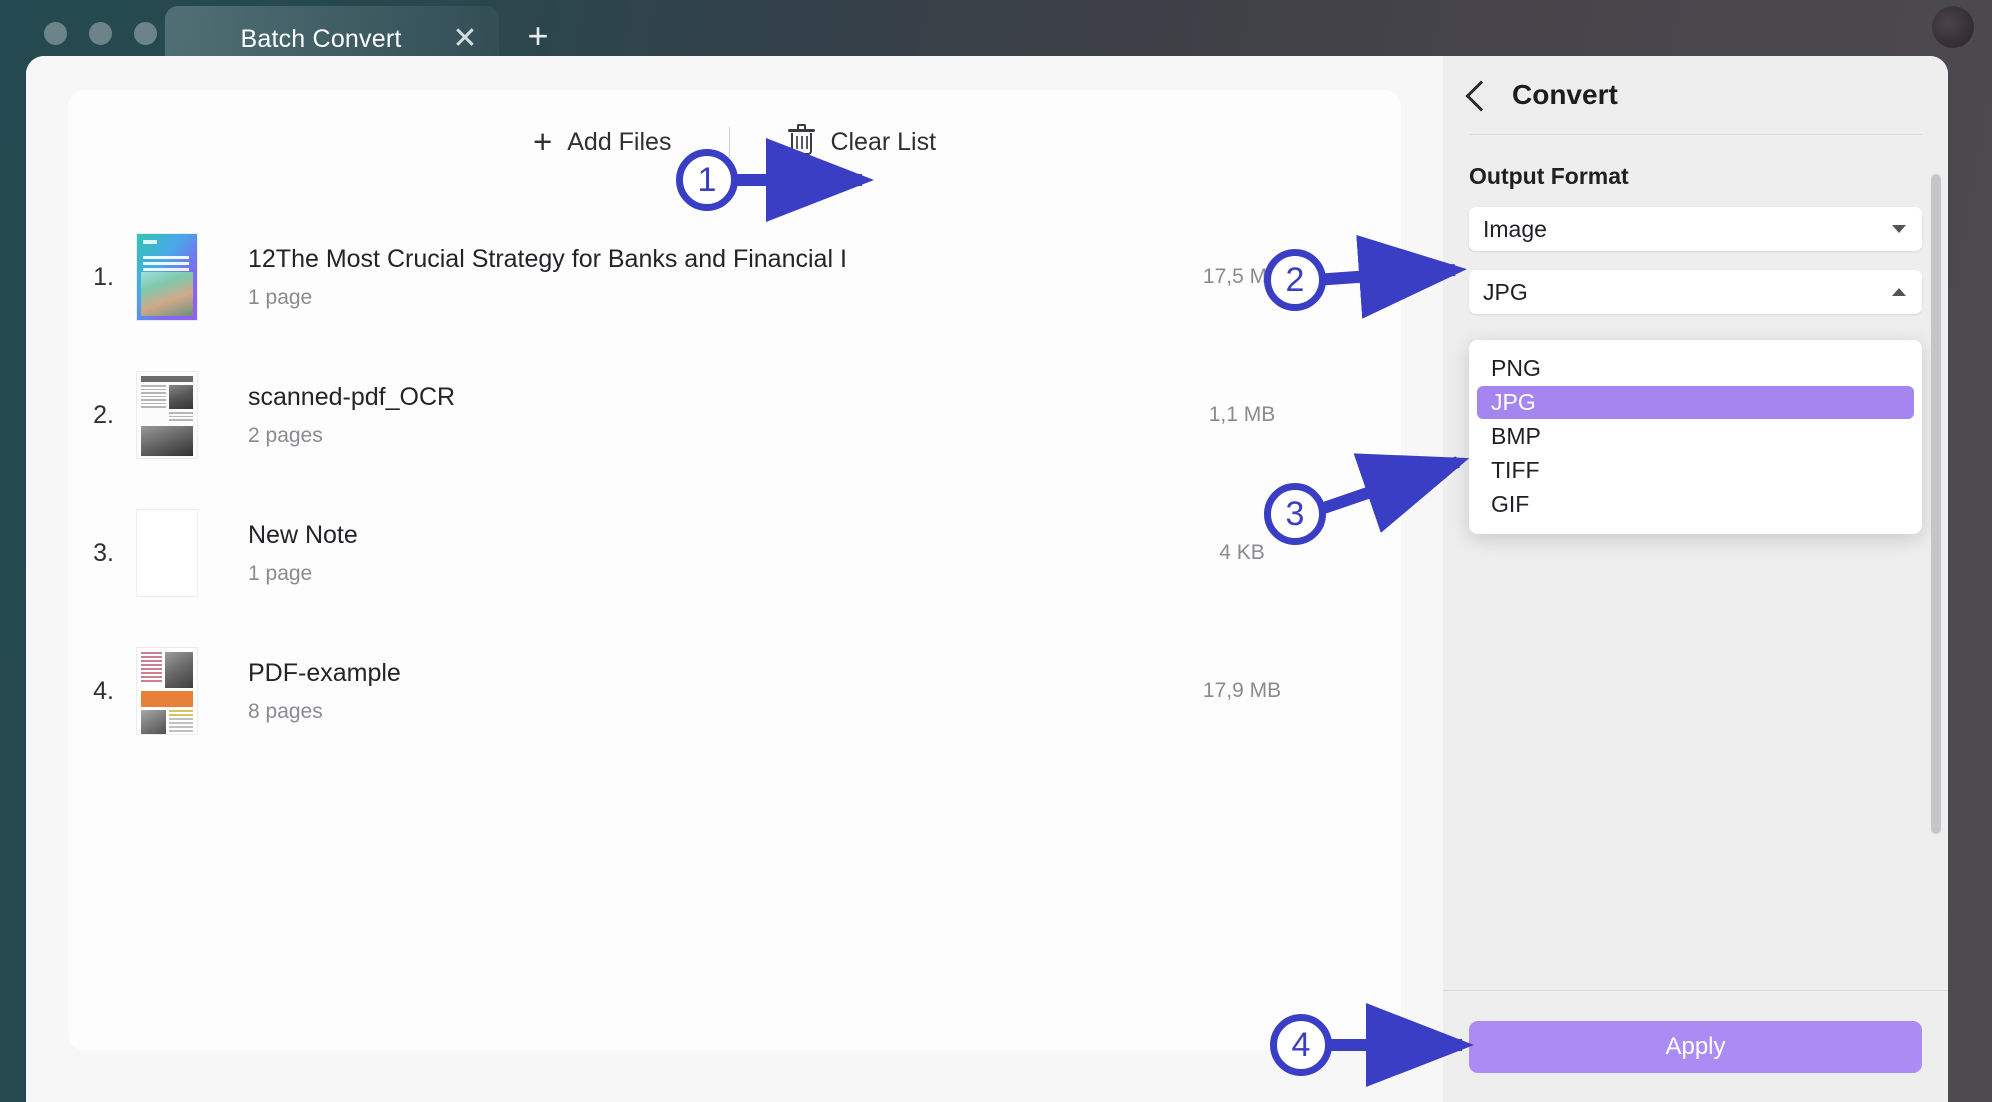  I want to click on dropdown-option-bmp: BMP, so click(1695, 436).